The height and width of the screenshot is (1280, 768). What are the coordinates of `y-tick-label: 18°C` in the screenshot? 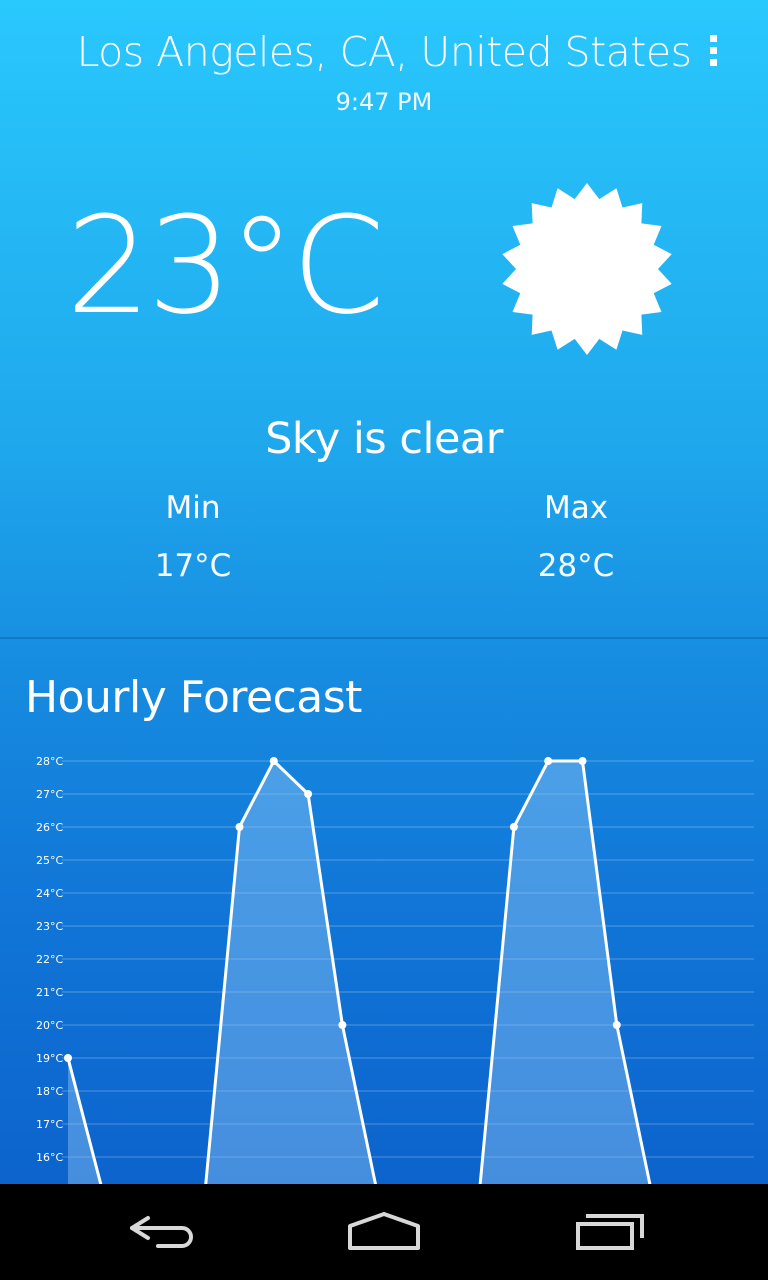 It's located at (49, 1091).